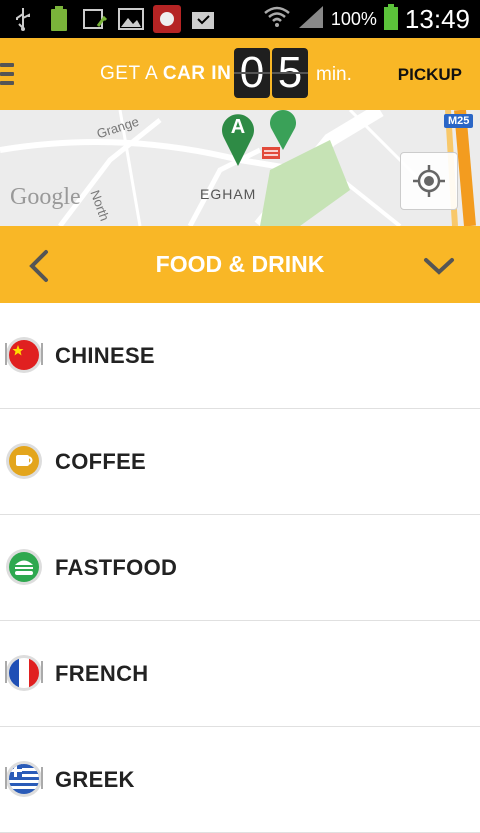 The width and height of the screenshot is (480, 833). What do you see at coordinates (203, 19) in the screenshot?
I see `task-icon` at bounding box center [203, 19].